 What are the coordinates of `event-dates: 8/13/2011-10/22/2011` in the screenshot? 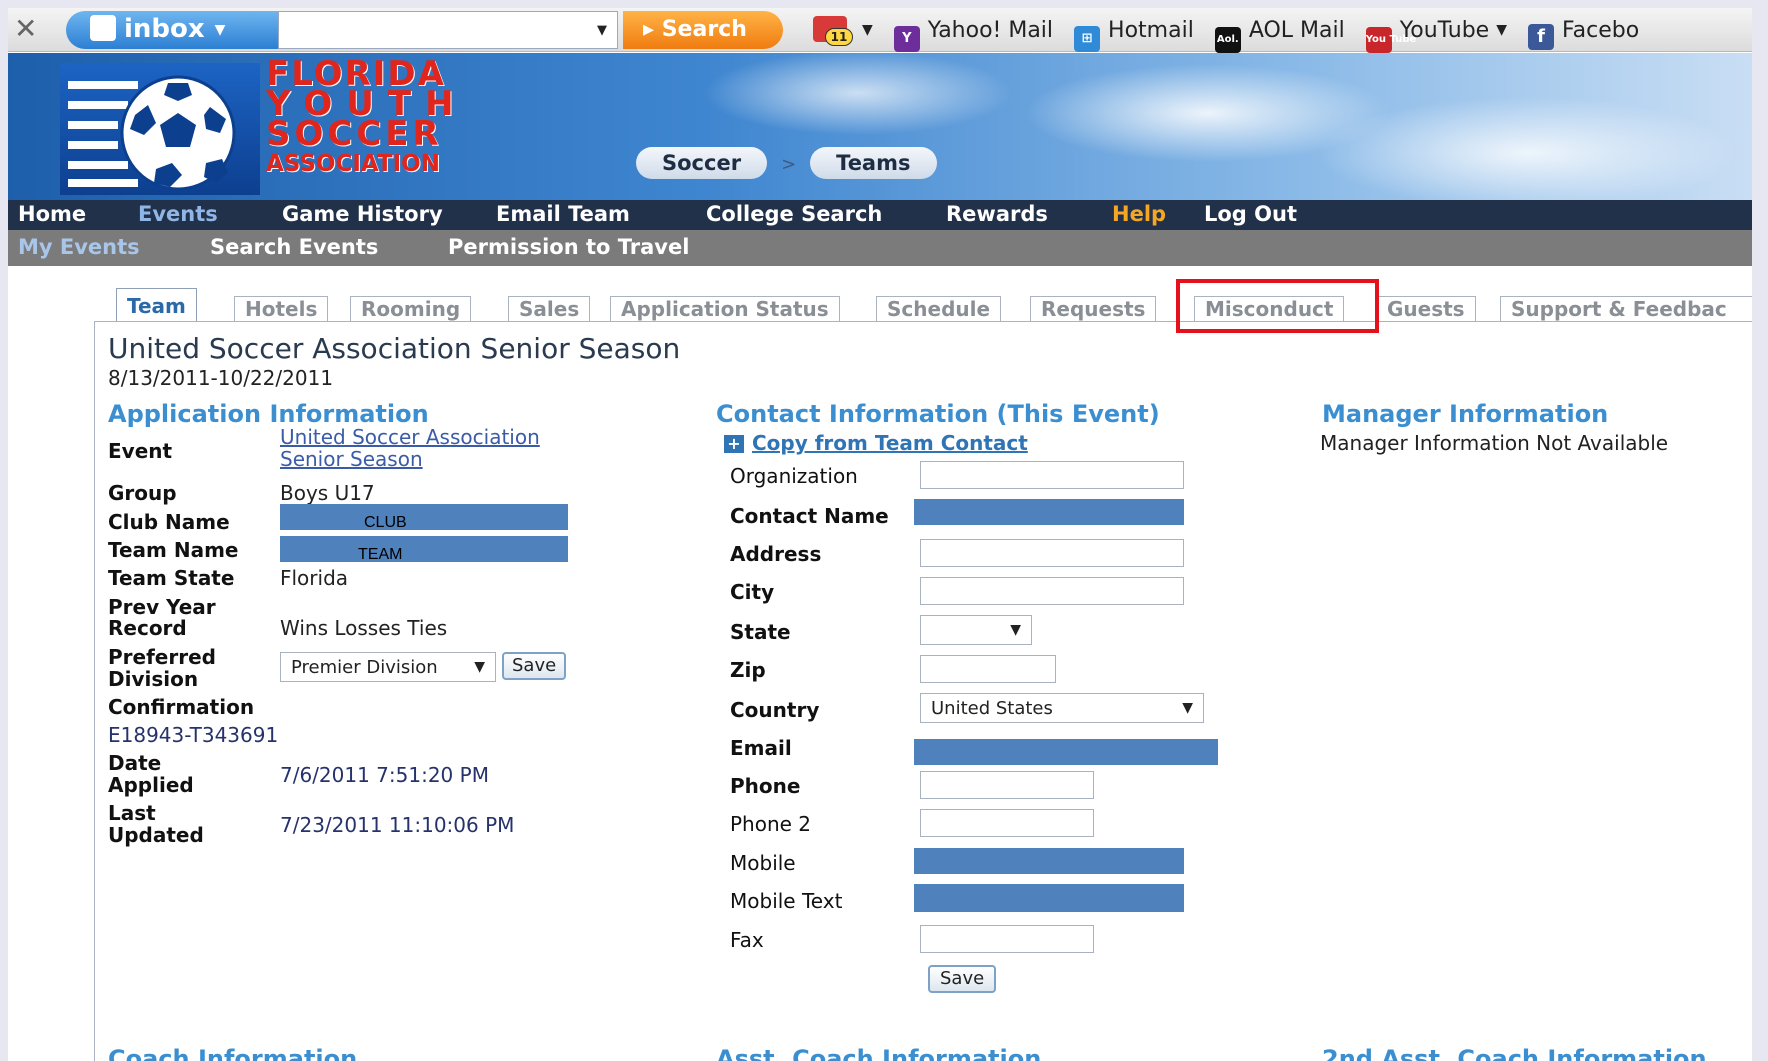 It's located at (221, 378).